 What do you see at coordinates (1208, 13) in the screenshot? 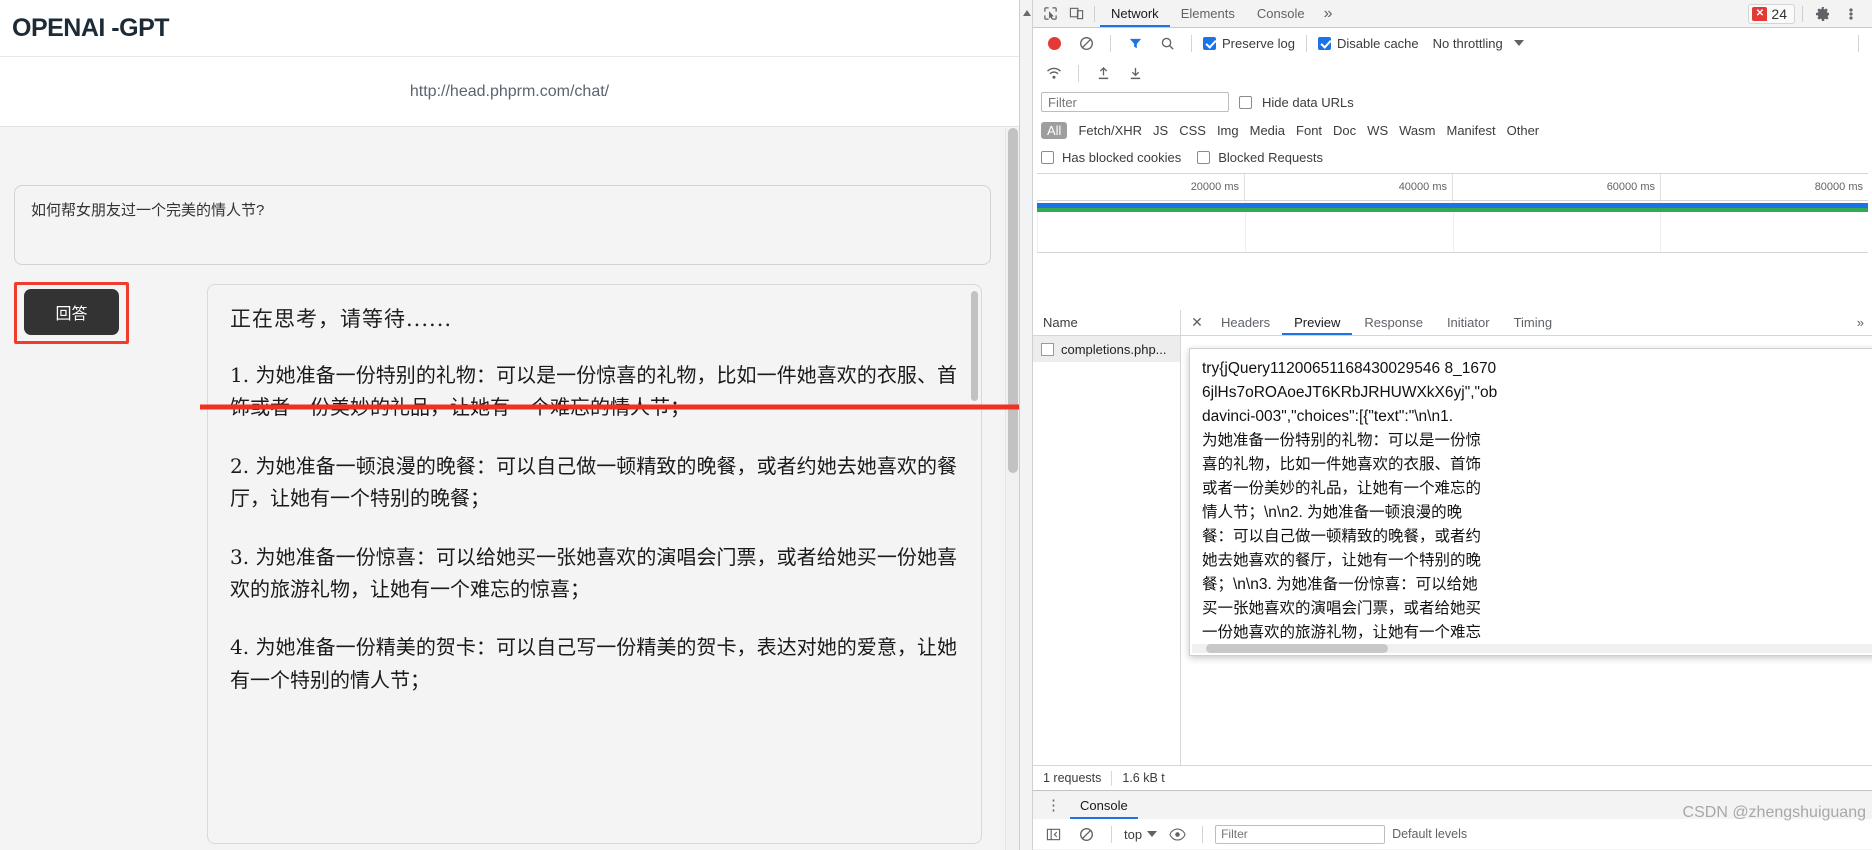
I see `tab-elements: Elements` at bounding box center [1208, 13].